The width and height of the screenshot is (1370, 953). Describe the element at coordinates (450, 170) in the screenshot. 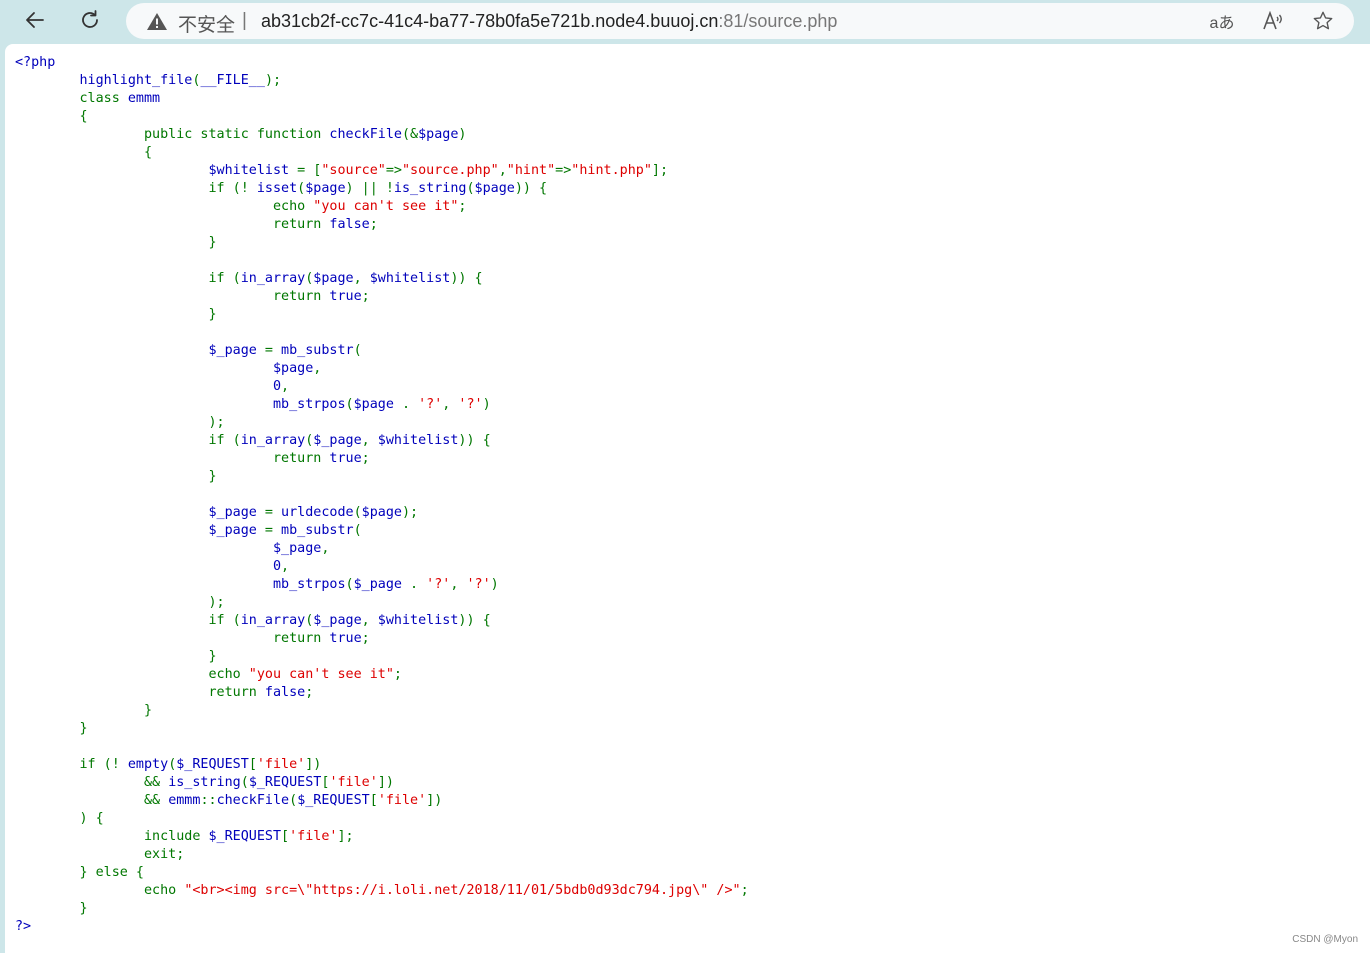

I see `code-token: "source.php"` at that location.